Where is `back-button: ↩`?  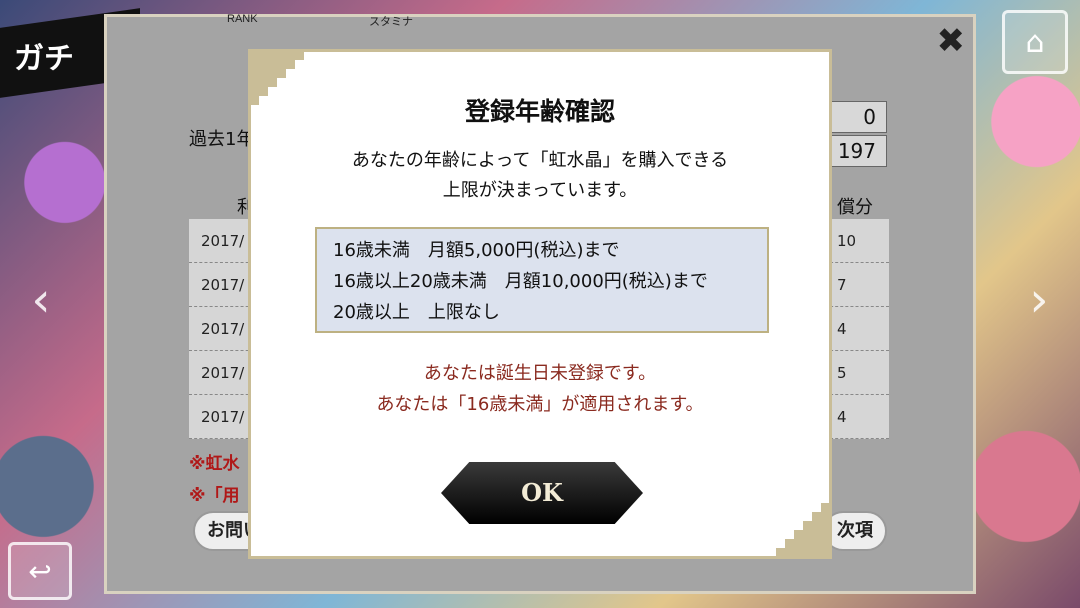
back-button: ↩ is located at coordinates (40, 571).